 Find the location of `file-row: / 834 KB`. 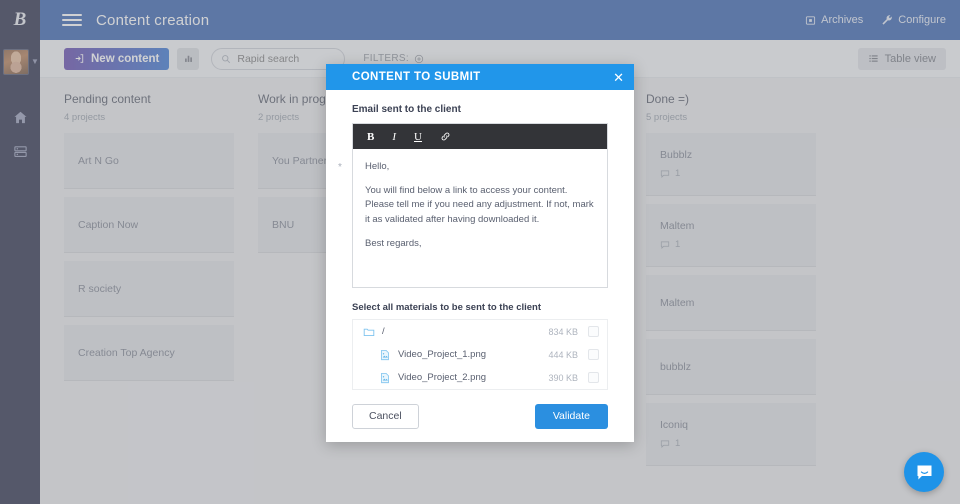

file-row: / 834 KB is located at coordinates (480, 331).